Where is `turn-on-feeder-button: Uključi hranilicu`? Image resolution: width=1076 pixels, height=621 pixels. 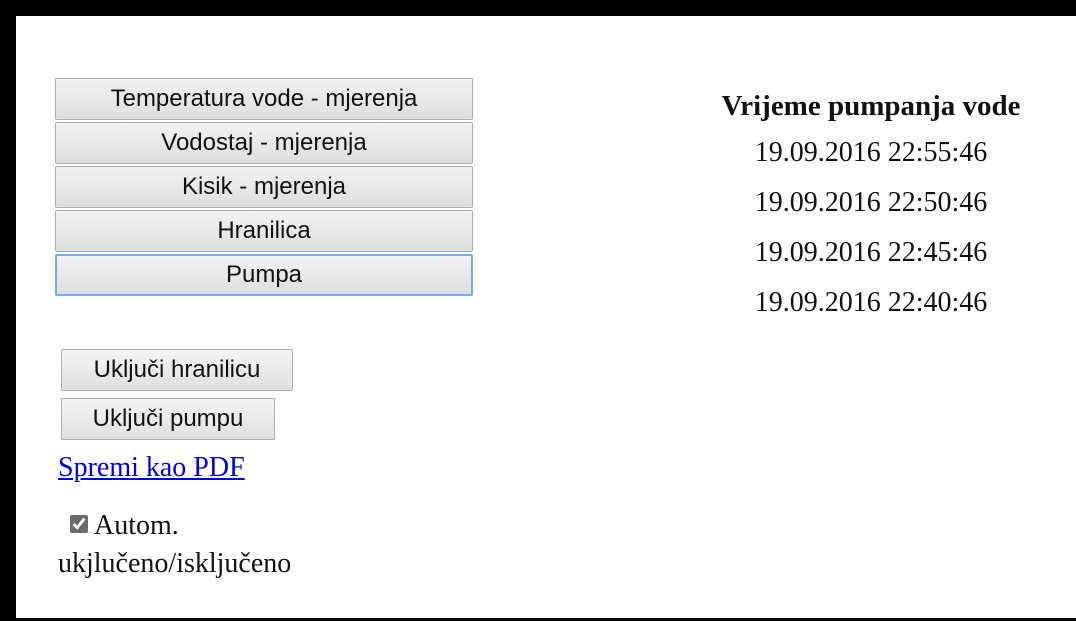
turn-on-feeder-button: Uključi hranilicu is located at coordinates (177, 370).